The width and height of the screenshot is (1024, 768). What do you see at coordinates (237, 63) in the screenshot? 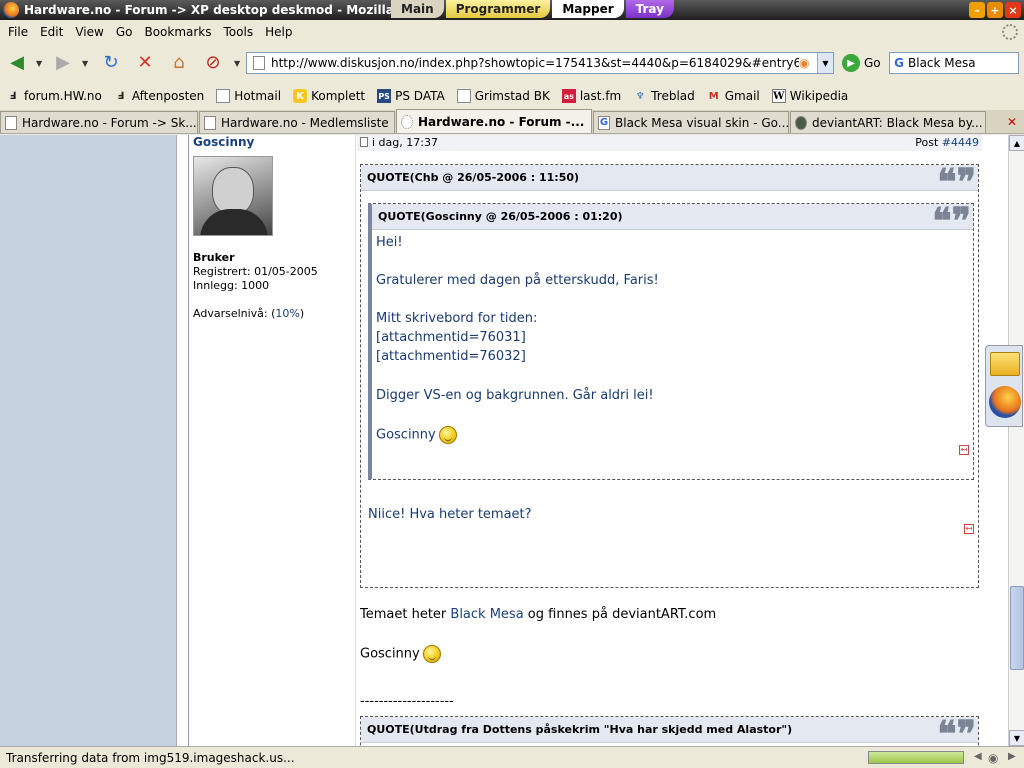
I see `noscript-dropdown-icon: ▼` at bounding box center [237, 63].